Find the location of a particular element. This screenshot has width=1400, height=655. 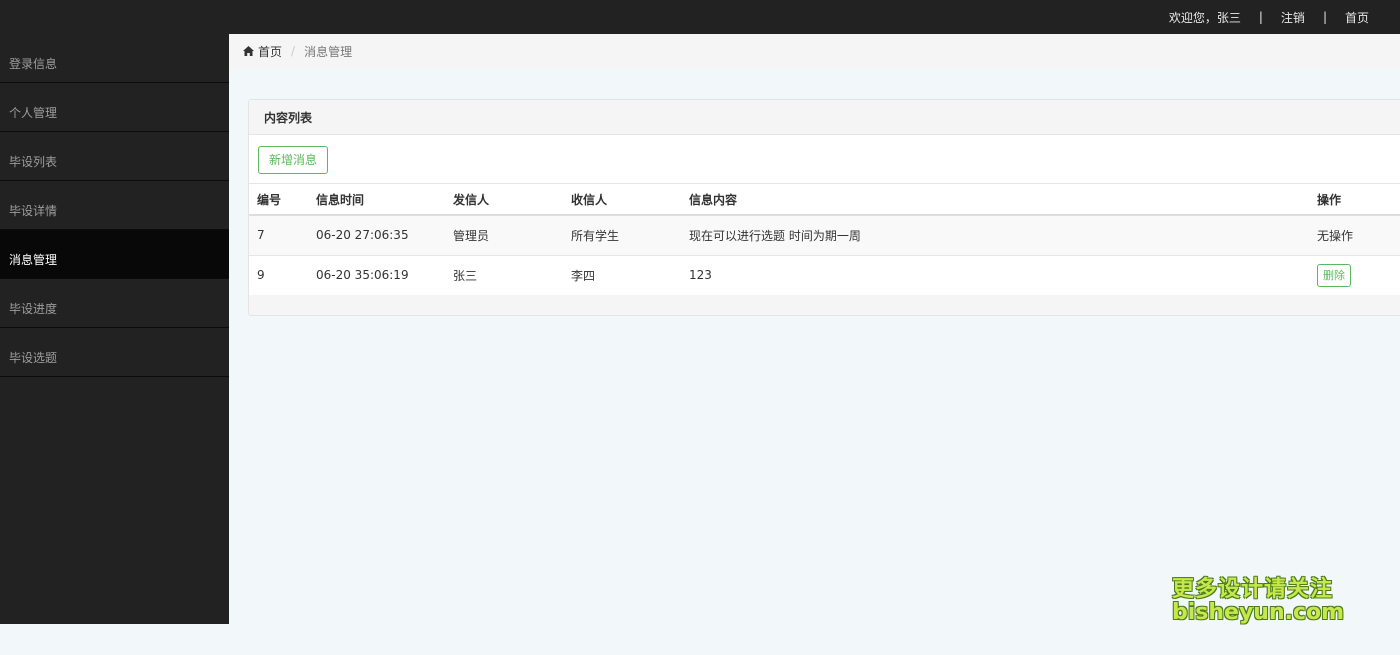

cell-actions: 删除 is located at coordinates (1354, 274).